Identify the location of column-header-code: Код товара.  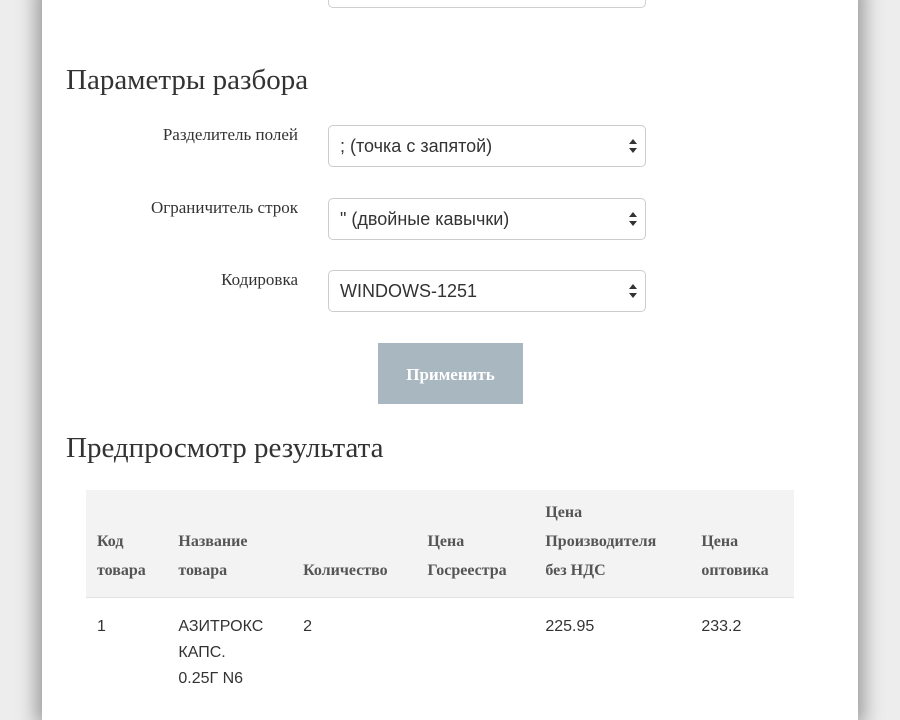
(127, 544).